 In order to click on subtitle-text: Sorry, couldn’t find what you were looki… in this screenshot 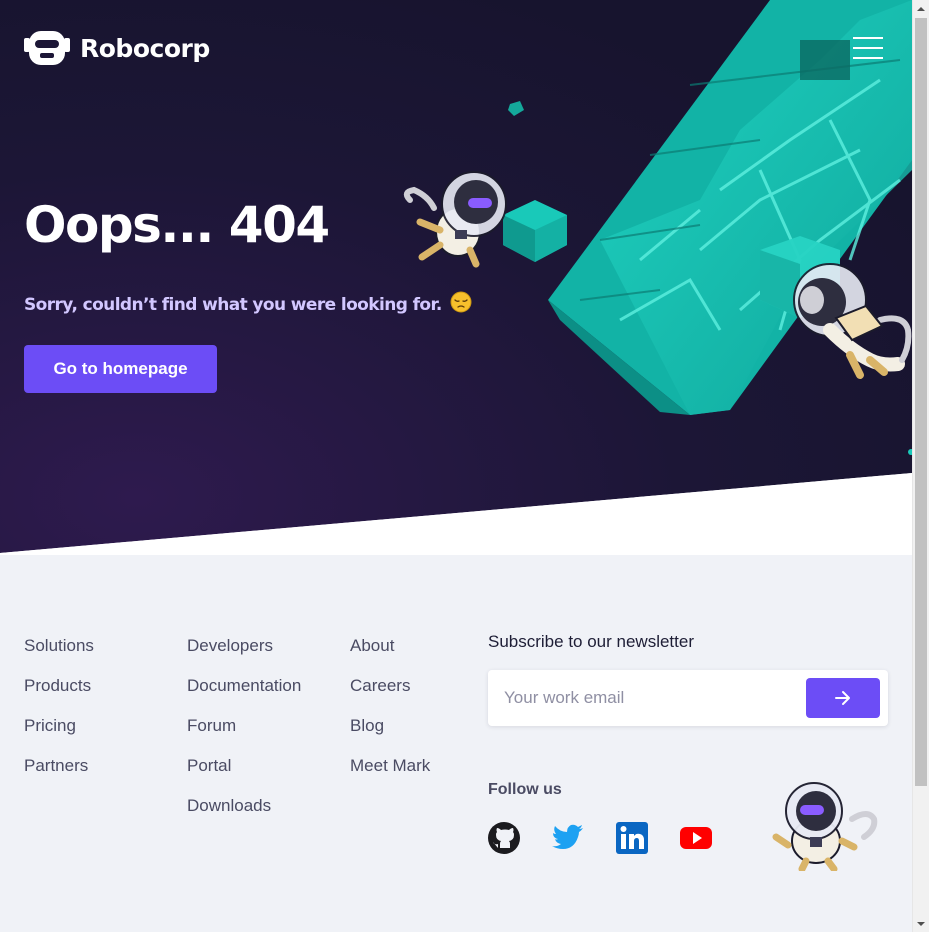, I will do `click(233, 304)`.